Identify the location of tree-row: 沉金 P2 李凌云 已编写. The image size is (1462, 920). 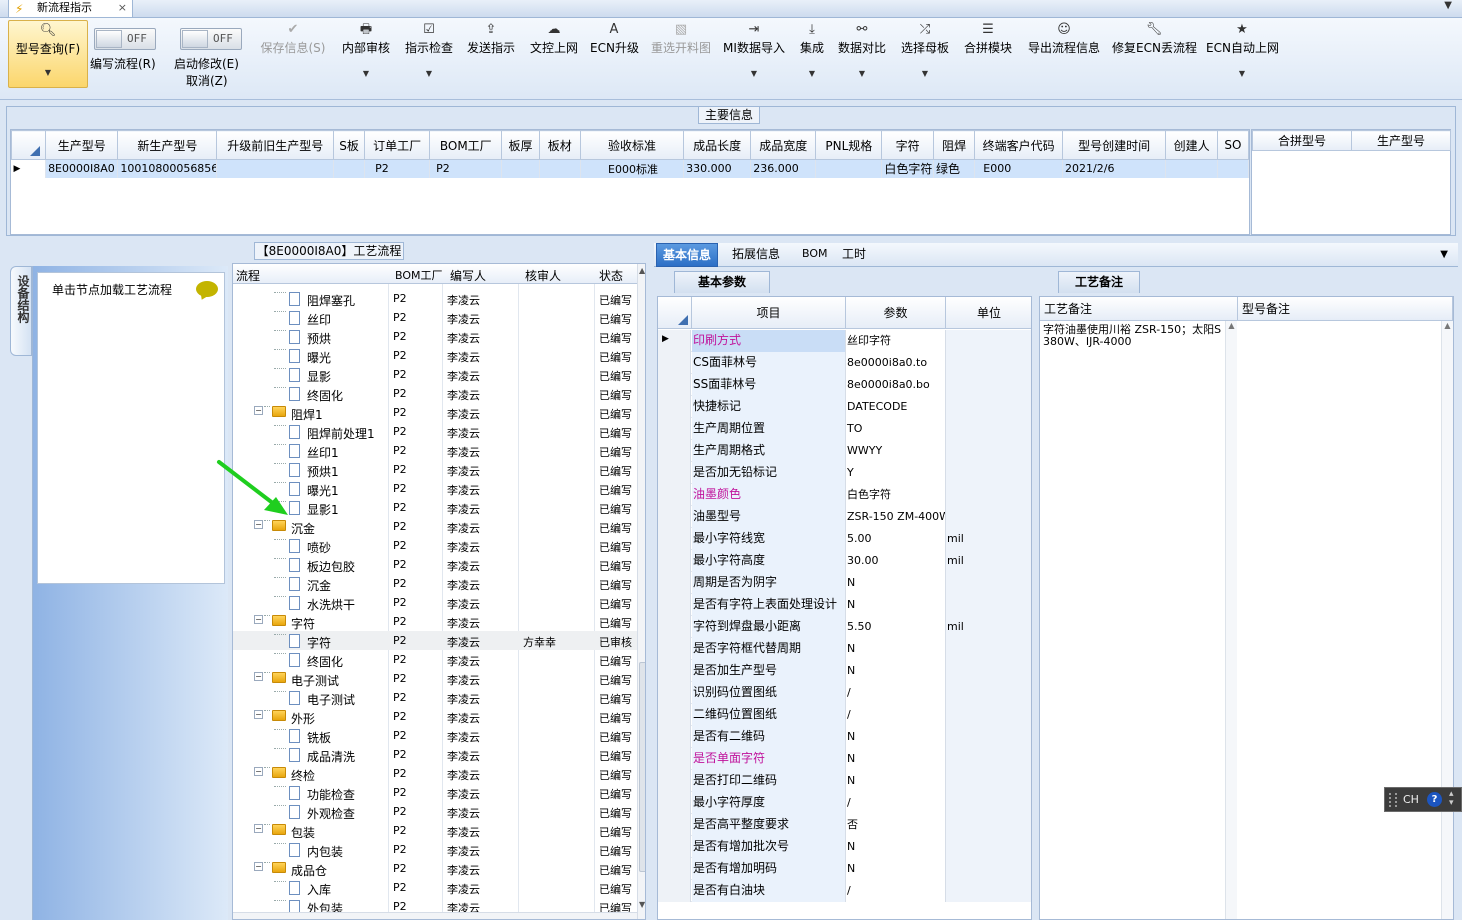
(435, 583).